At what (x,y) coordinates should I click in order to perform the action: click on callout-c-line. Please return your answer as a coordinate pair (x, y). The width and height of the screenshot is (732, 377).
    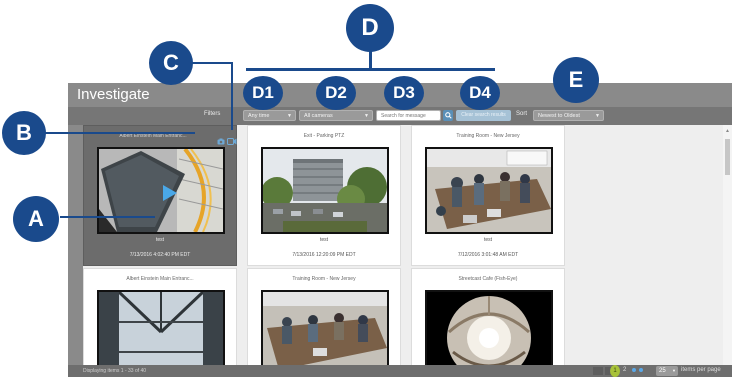
    Looking at the image, I should click on (212, 63).